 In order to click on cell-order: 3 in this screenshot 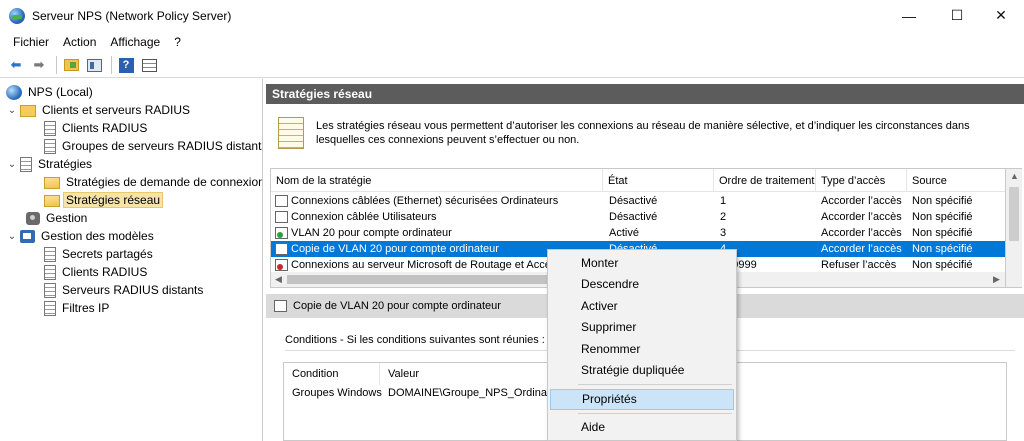, I will do `click(723, 233)`.